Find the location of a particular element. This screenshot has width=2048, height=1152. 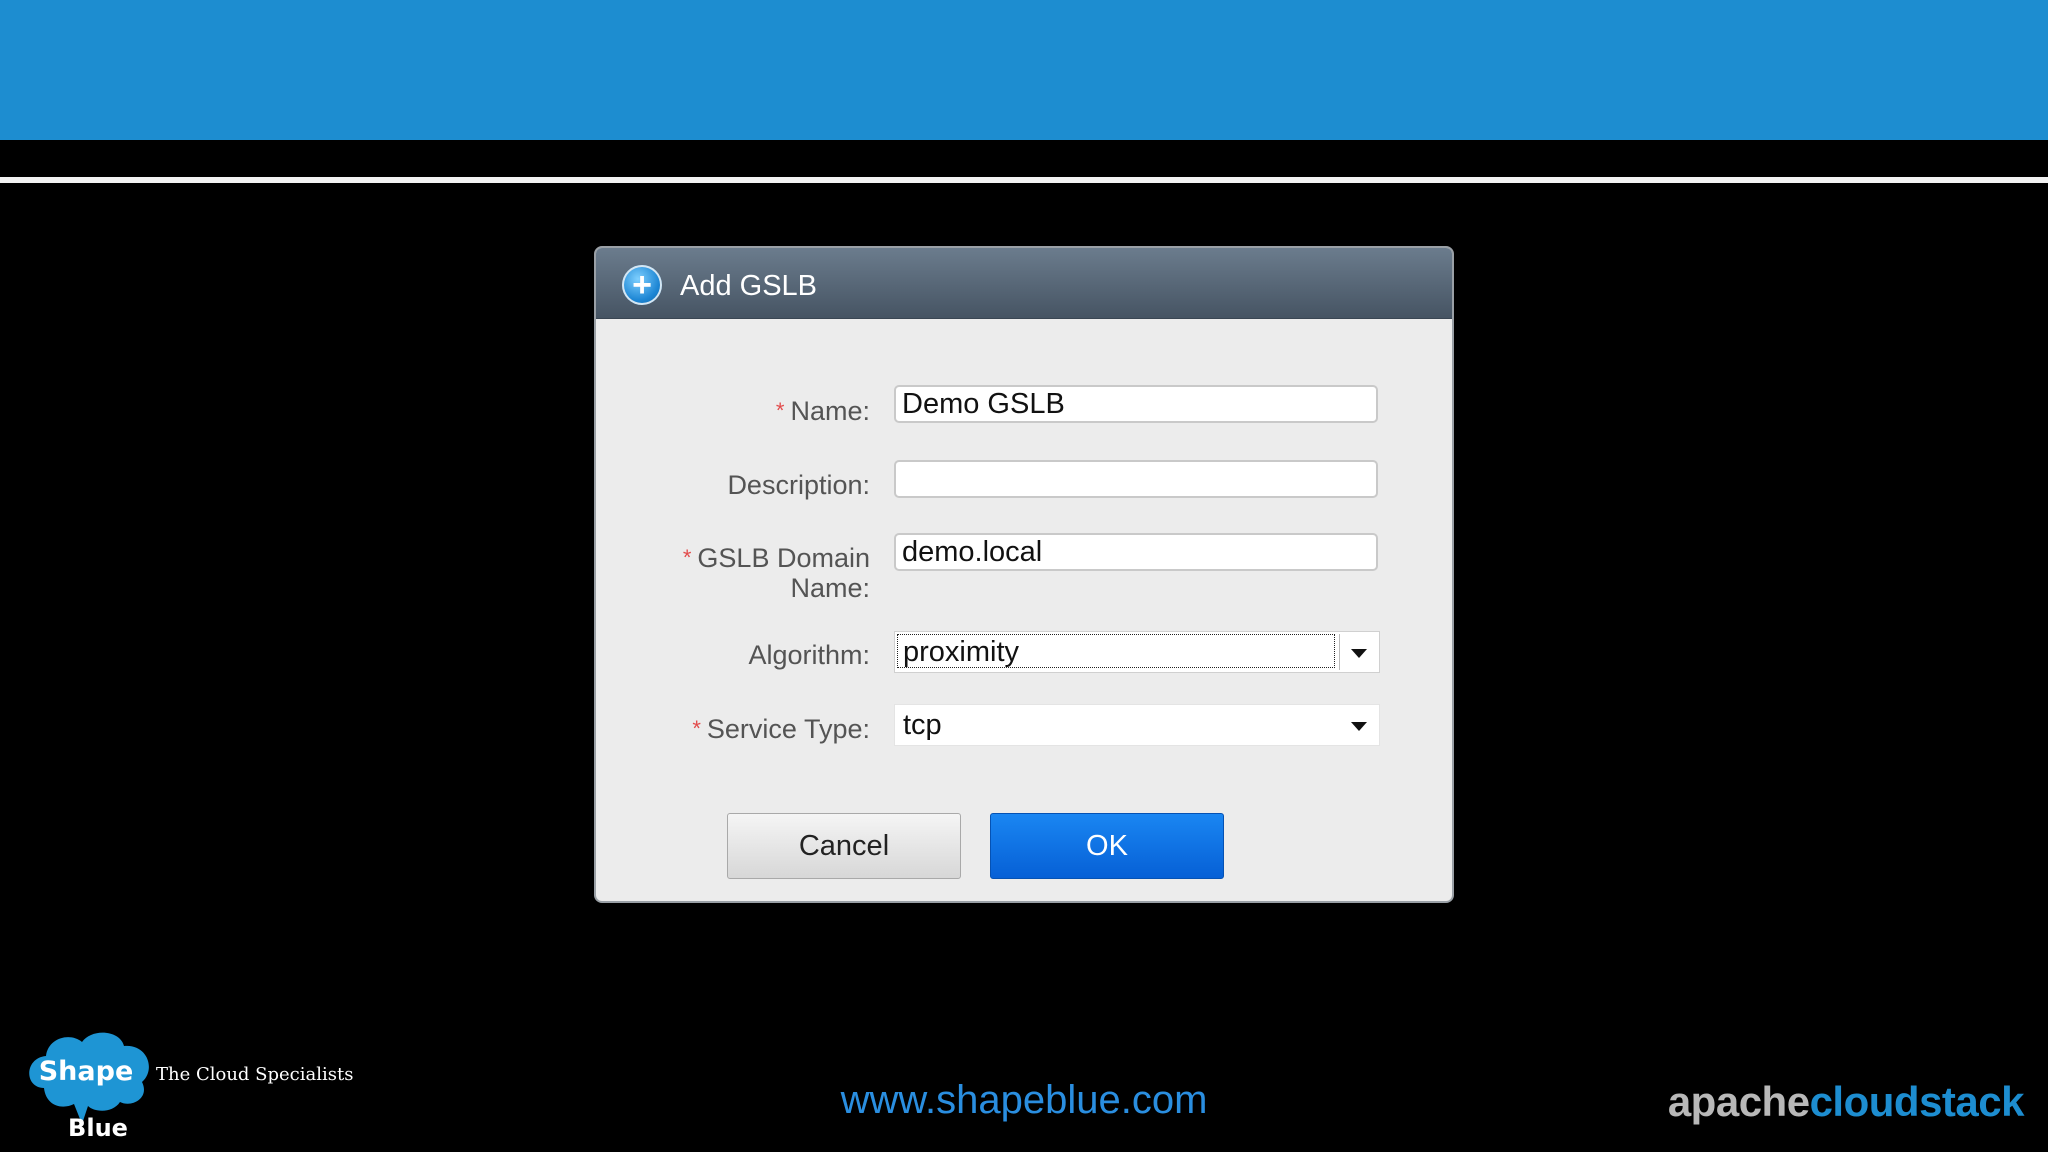

dialog-header: + Add GSLB is located at coordinates (1024, 283).